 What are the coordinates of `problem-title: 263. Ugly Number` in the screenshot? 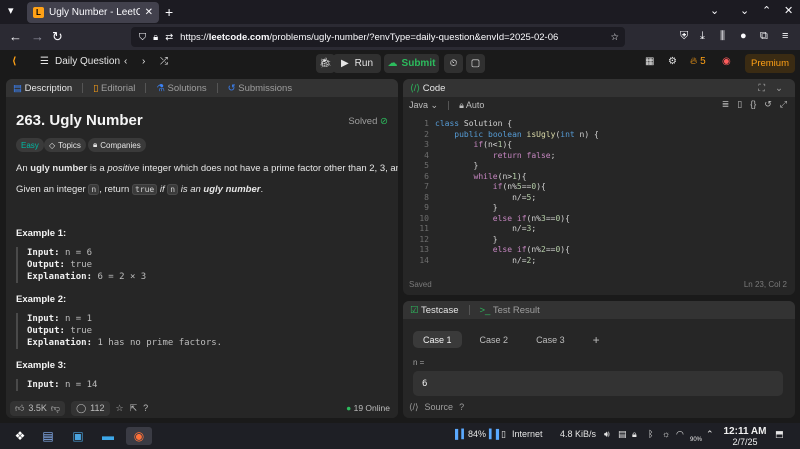 It's located at (79, 120).